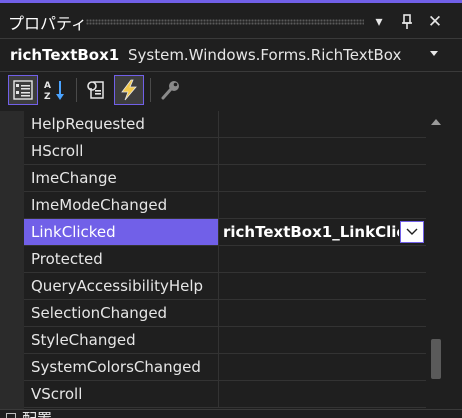 This screenshot has height=418, width=462. What do you see at coordinates (99, 205) in the screenshot?
I see `event-name: ImeModeChanged` at bounding box center [99, 205].